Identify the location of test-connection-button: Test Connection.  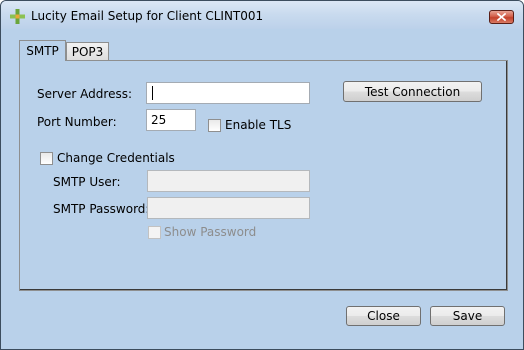
(412, 91).